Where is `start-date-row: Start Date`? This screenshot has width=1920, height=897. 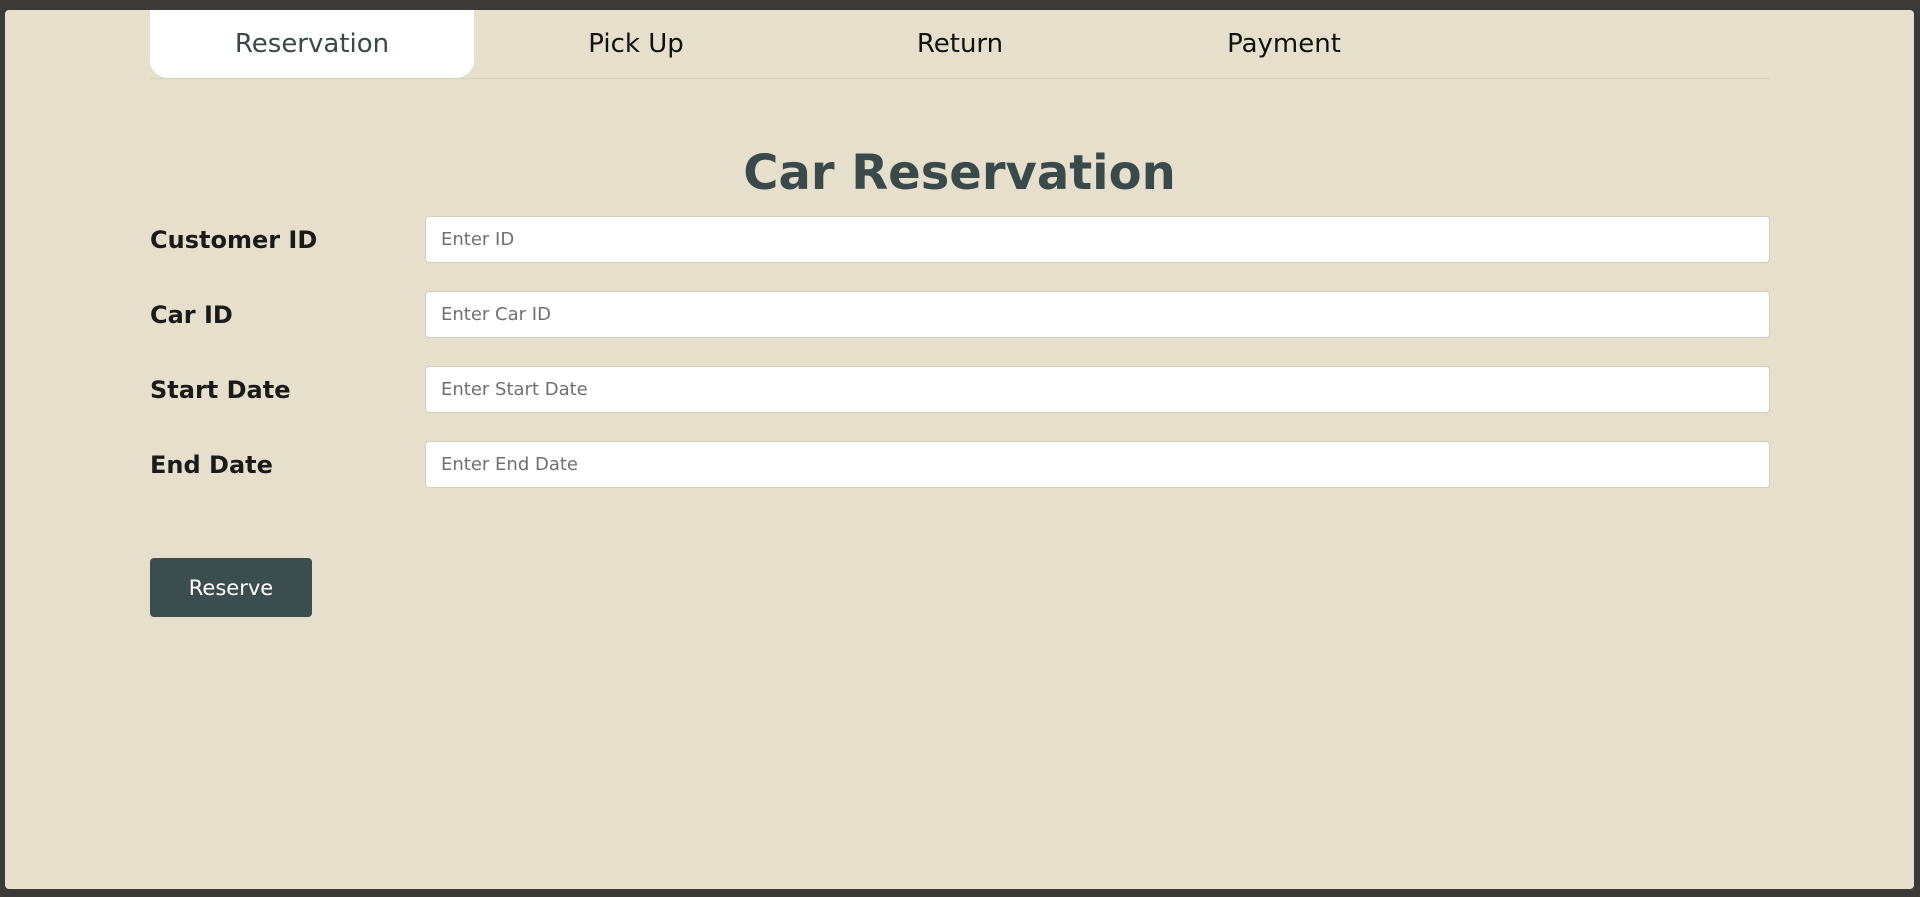 start-date-row: Start Date is located at coordinates (960, 389).